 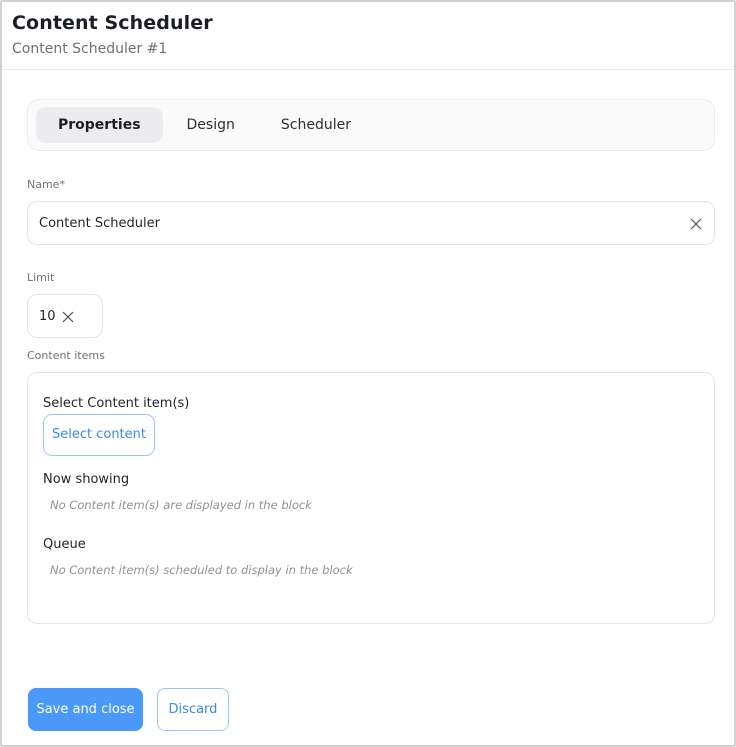 What do you see at coordinates (47, 316) in the screenshot?
I see `limit-value: 10` at bounding box center [47, 316].